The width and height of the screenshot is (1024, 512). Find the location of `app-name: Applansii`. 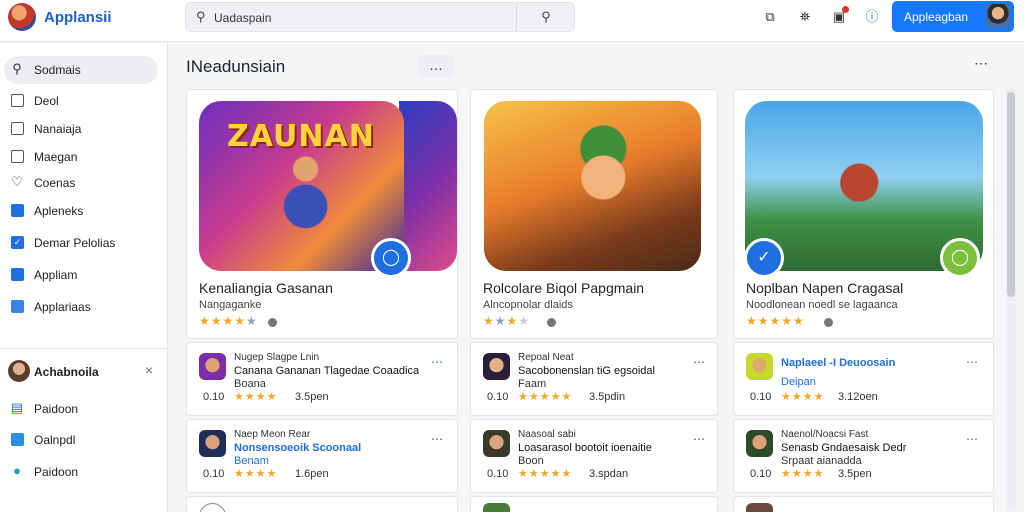

app-name: Applansii is located at coordinates (78, 17).